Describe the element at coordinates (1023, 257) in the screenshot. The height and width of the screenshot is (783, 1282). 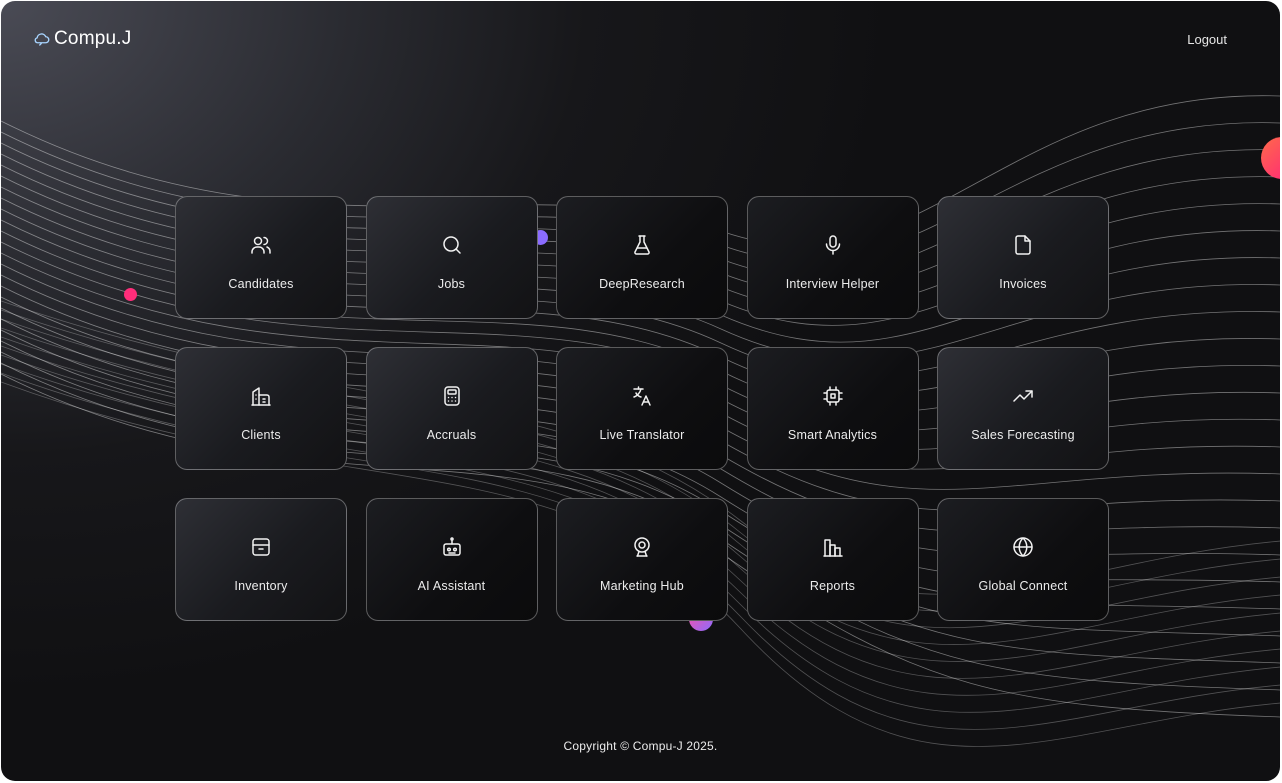
I see `tile-invoices: Invoices` at that location.